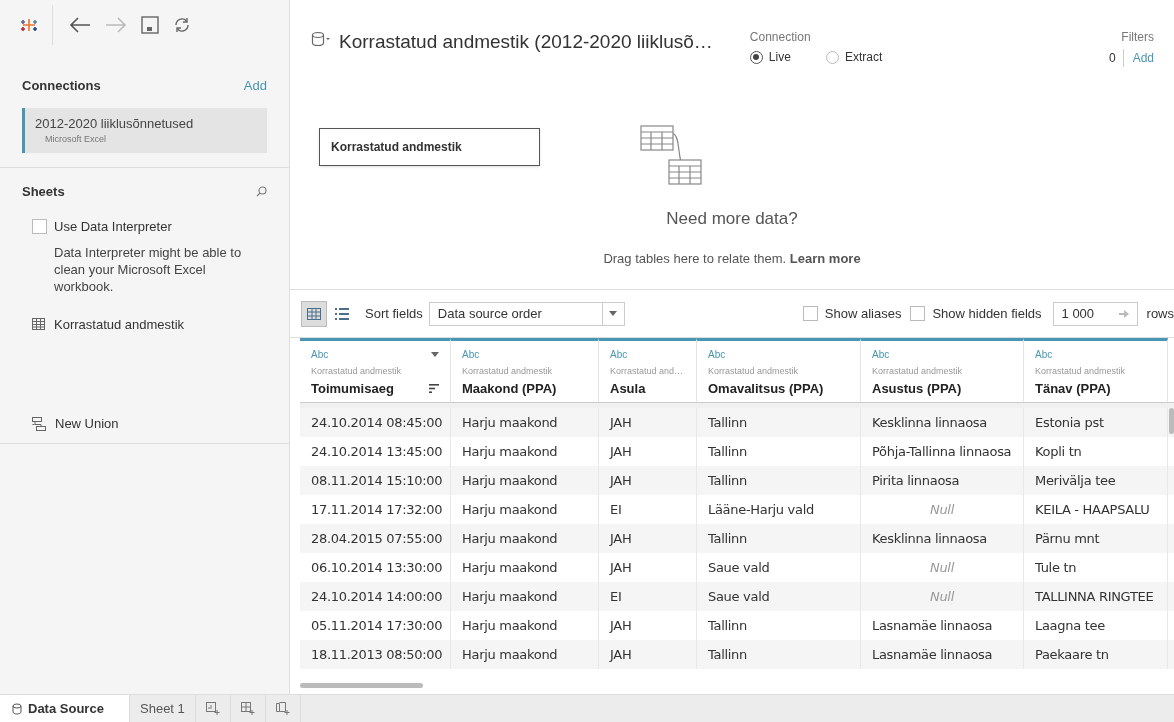 The height and width of the screenshot is (722, 1174). I want to click on list-icon, so click(342, 313).